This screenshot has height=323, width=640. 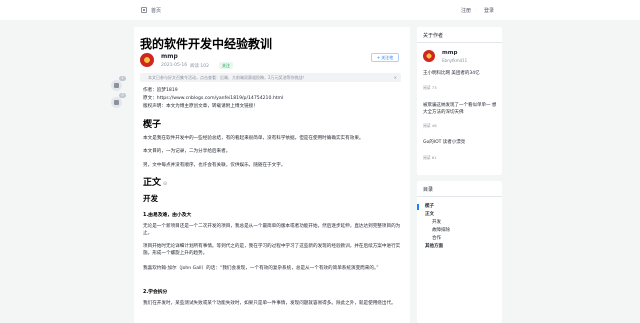 What do you see at coordinates (436, 223) in the screenshot?
I see `toc-item: 开发` at bounding box center [436, 223].